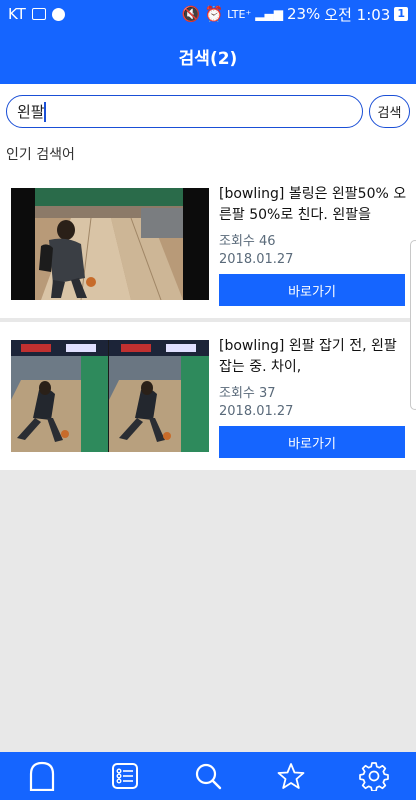  I want to click on search-button: 검색, so click(389, 111).